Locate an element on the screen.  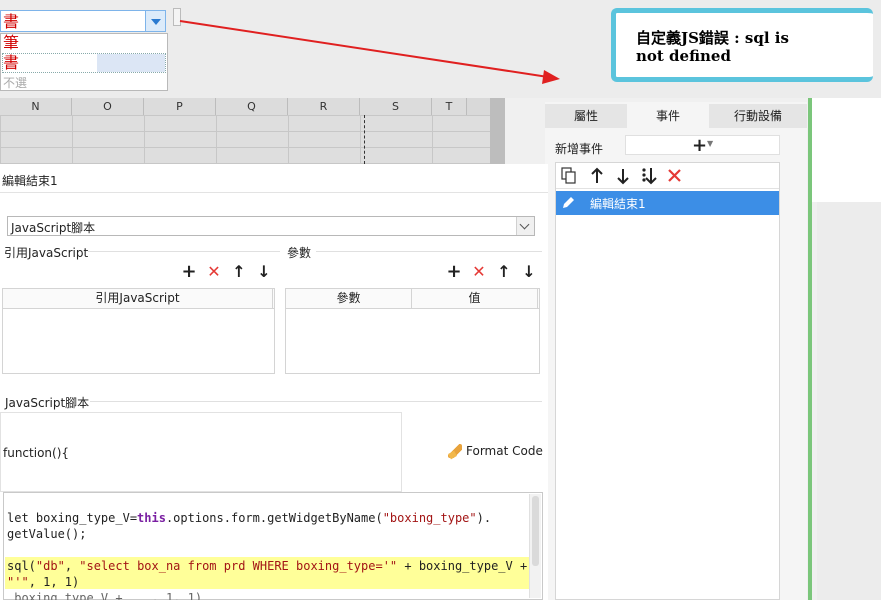
code-token: + boxing_type_V + is located at coordinates (462, 566).